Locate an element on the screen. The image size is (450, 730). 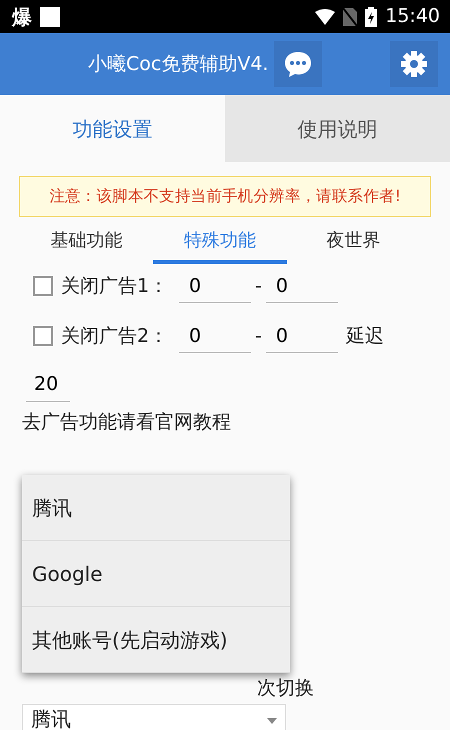
sub-tab: 基础功能 is located at coordinates (87, 242).